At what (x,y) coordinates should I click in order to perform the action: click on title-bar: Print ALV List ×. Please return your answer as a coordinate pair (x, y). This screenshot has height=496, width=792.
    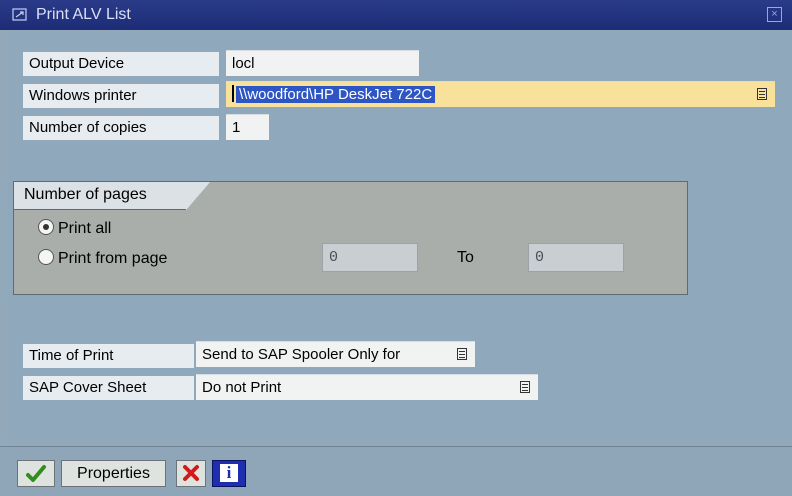
    Looking at the image, I should click on (396, 15).